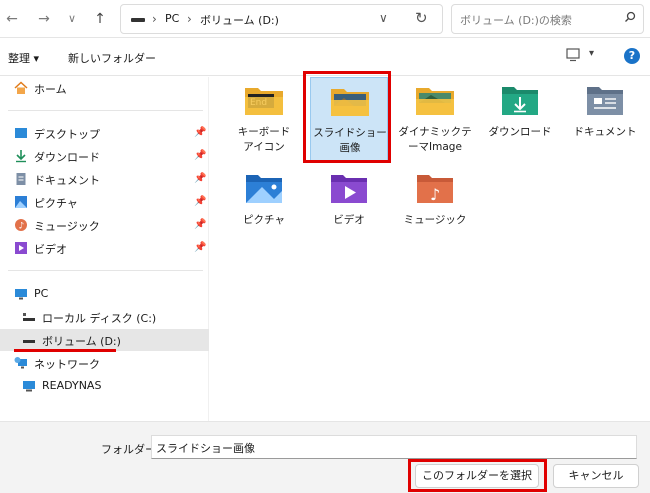 This screenshot has width=650, height=493. What do you see at coordinates (21, 179) in the screenshot?
I see `document-icon` at bounding box center [21, 179].